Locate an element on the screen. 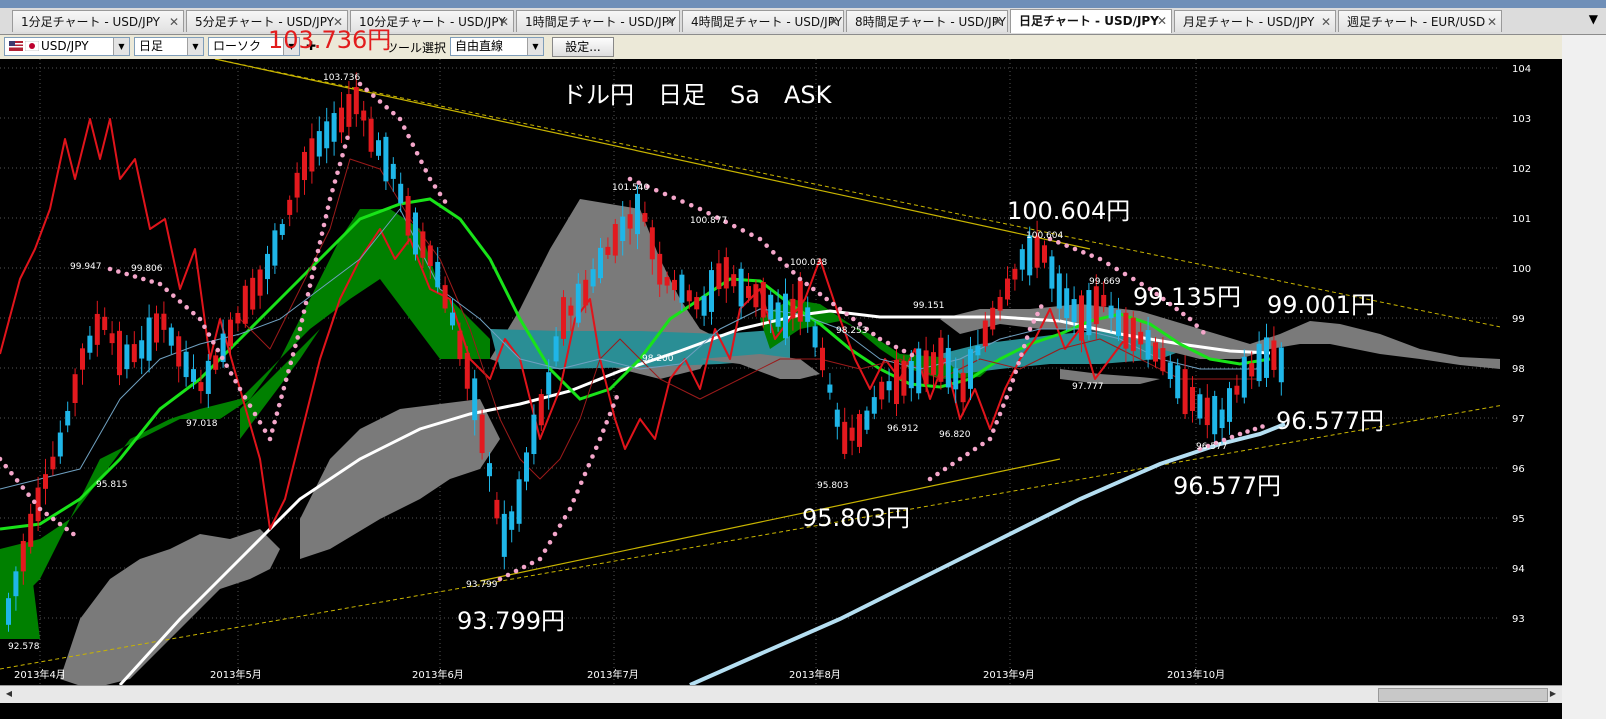 The width and height of the screenshot is (1606, 719). x-tick-label: 2013年6月 is located at coordinates (438, 674).